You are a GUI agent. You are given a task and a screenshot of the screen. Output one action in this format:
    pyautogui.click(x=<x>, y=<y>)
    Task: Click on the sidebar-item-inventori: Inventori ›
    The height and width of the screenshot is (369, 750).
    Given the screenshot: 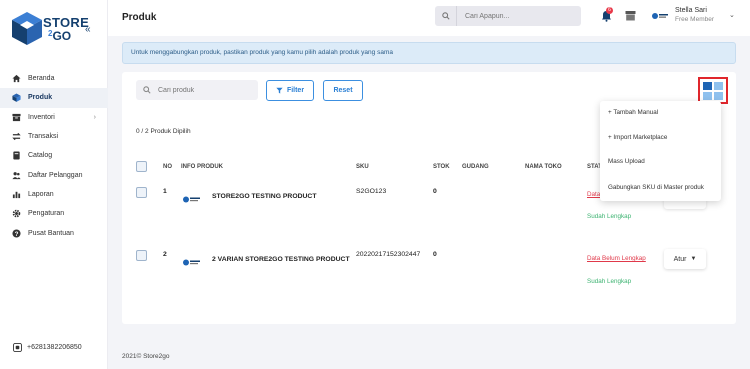 What is the action you would take?
    pyautogui.click(x=54, y=117)
    